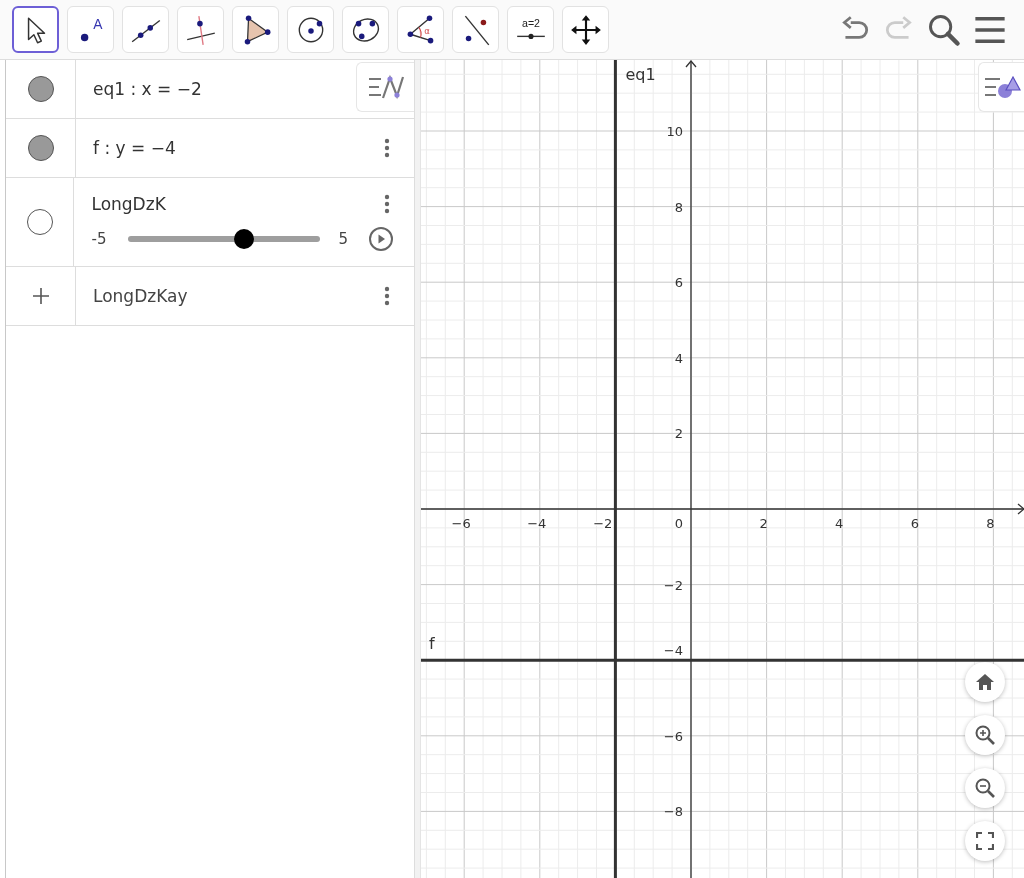 The width and height of the screenshot is (1024, 878). I want to click on circle-tool-button, so click(310, 29).